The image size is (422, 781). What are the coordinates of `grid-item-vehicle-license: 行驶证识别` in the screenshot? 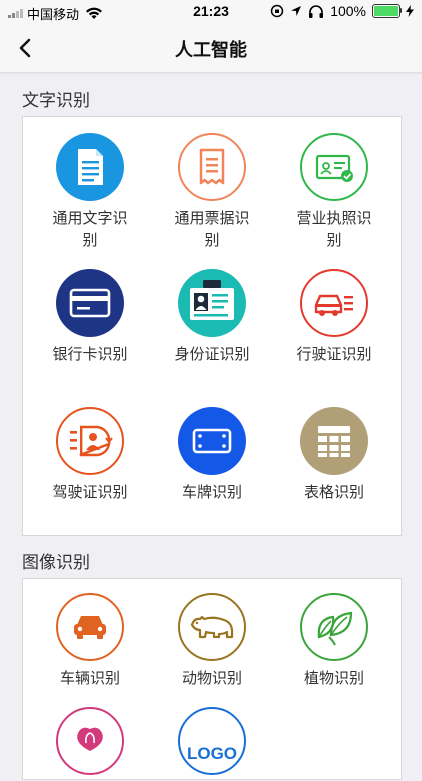 It's located at (334, 317).